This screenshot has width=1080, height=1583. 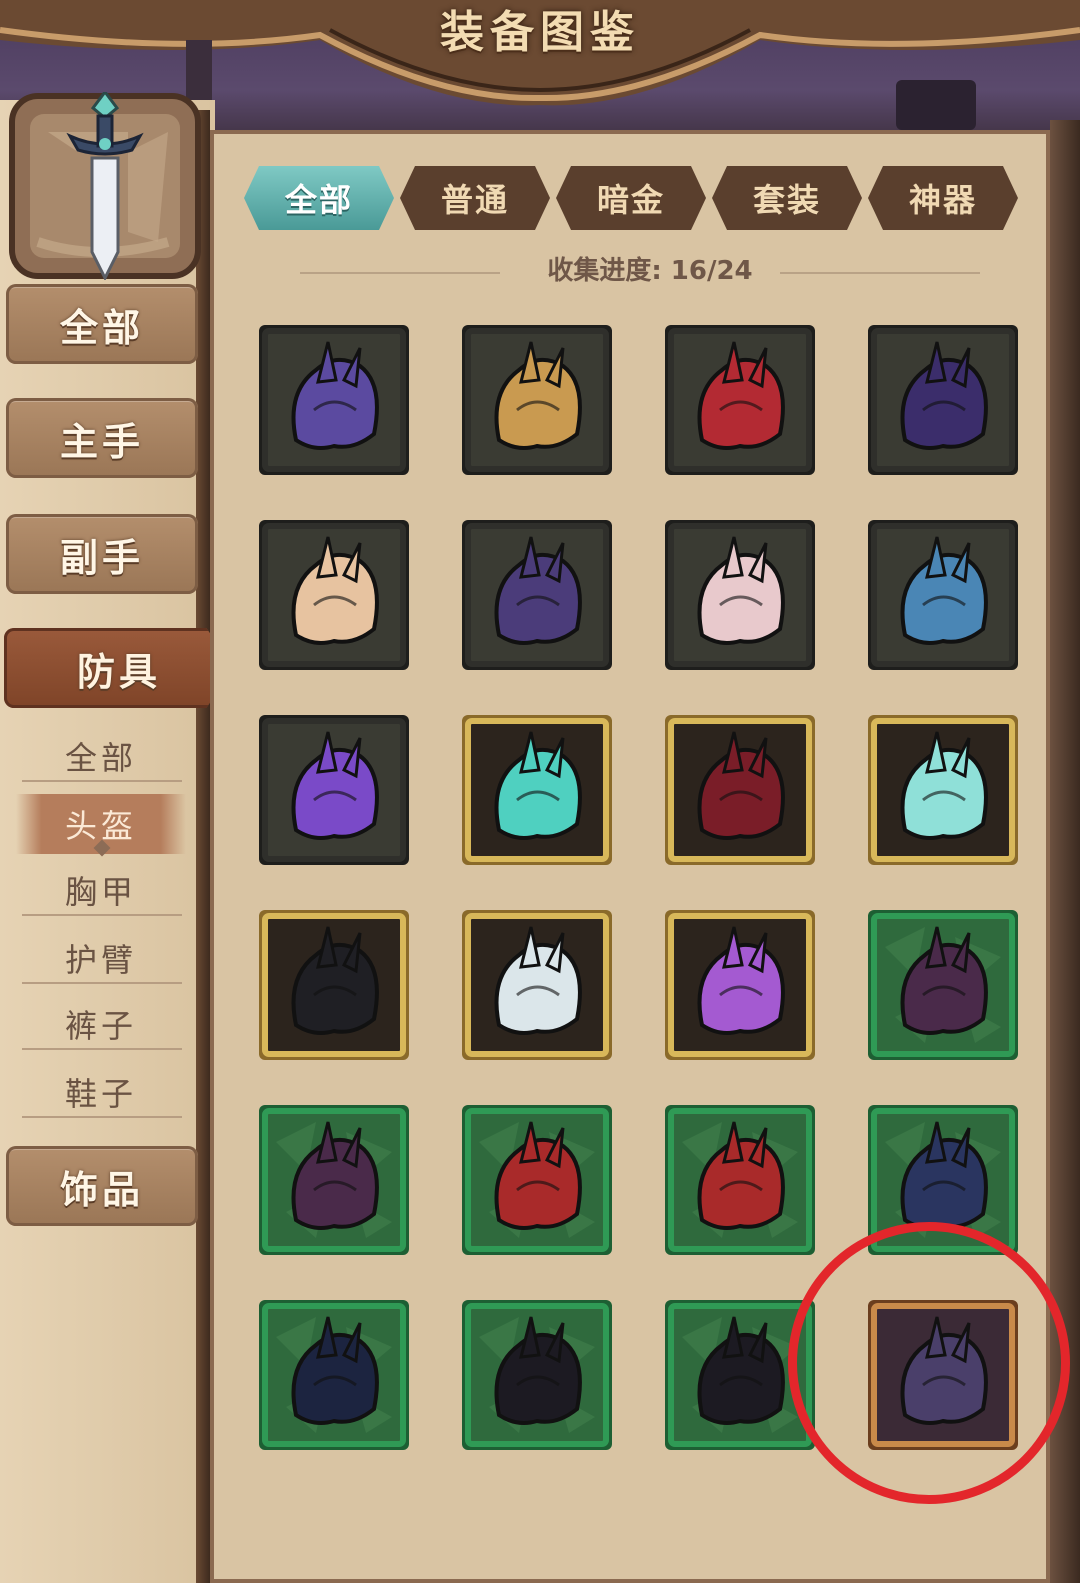 I want to click on red-highlight-circle, so click(x=929, y=1363).